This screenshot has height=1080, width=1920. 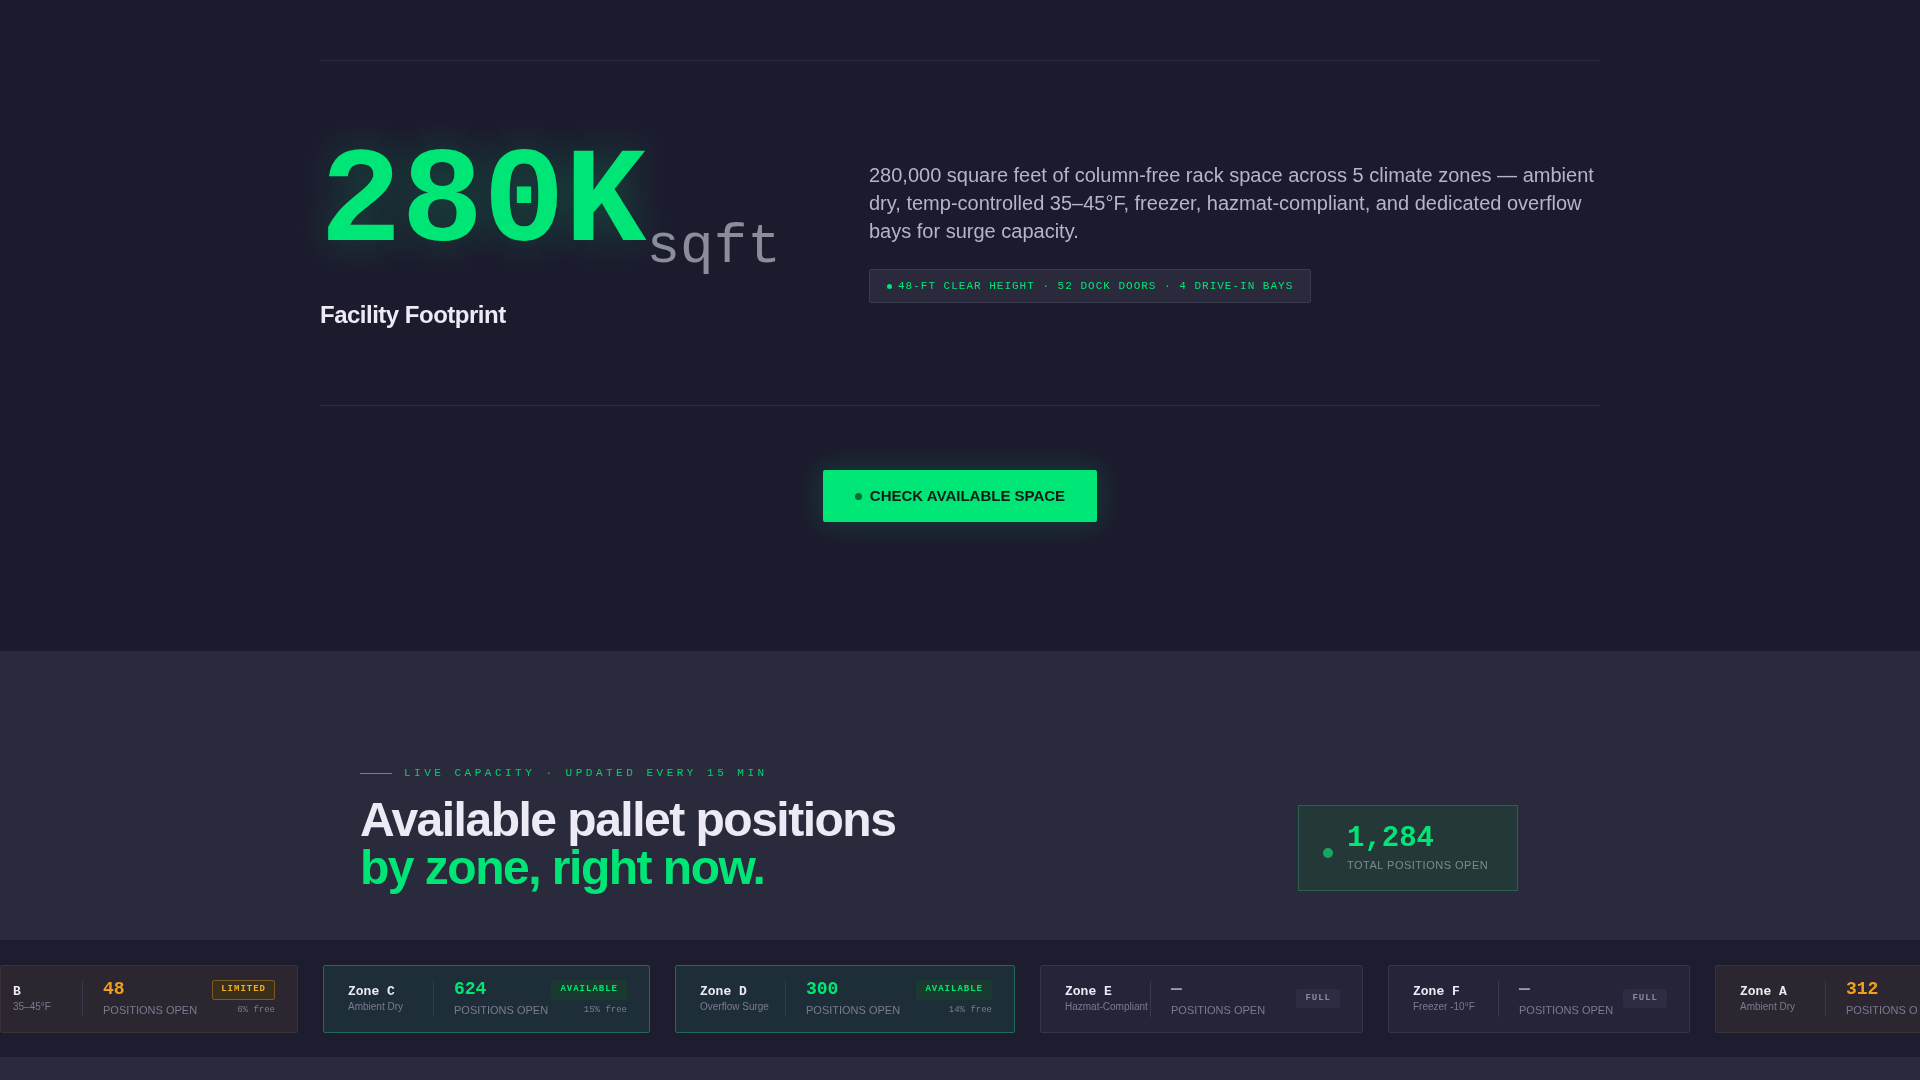 I want to click on spec-text: 48-FT CLEAR HEIGHT · 52 DOCK DOORS · 4 DRIVE-IN BAYS, so click(x=1096, y=286).